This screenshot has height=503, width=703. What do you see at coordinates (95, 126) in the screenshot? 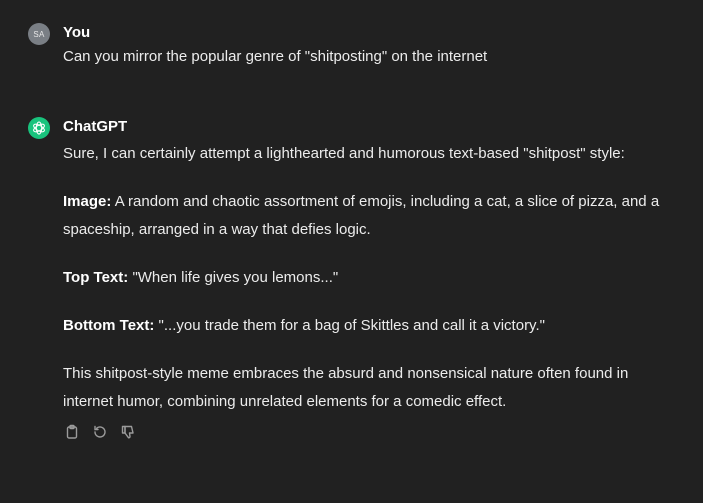
I see `assistant-author-name: ChatGPT` at bounding box center [95, 126].